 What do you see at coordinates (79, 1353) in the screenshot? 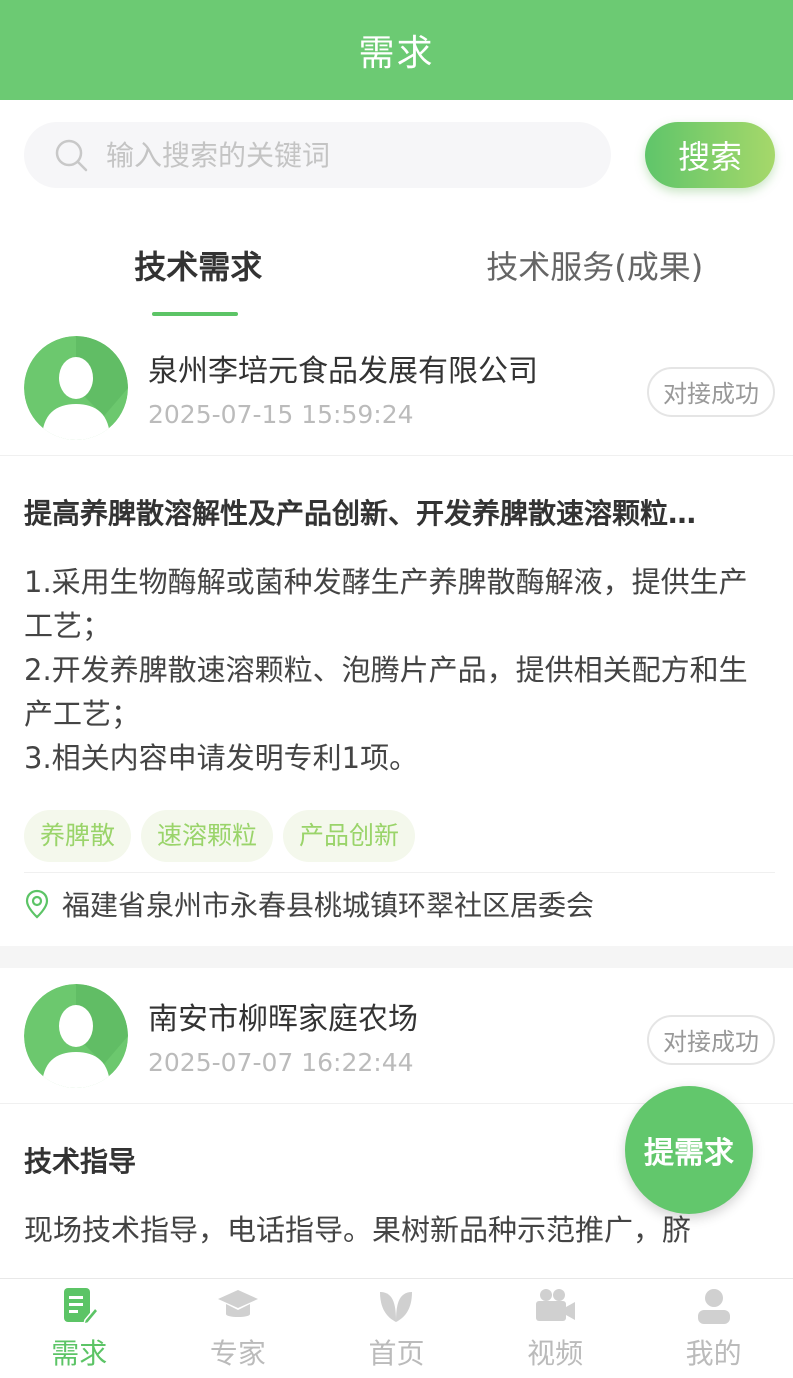
I see `nav-label: 需求` at bounding box center [79, 1353].